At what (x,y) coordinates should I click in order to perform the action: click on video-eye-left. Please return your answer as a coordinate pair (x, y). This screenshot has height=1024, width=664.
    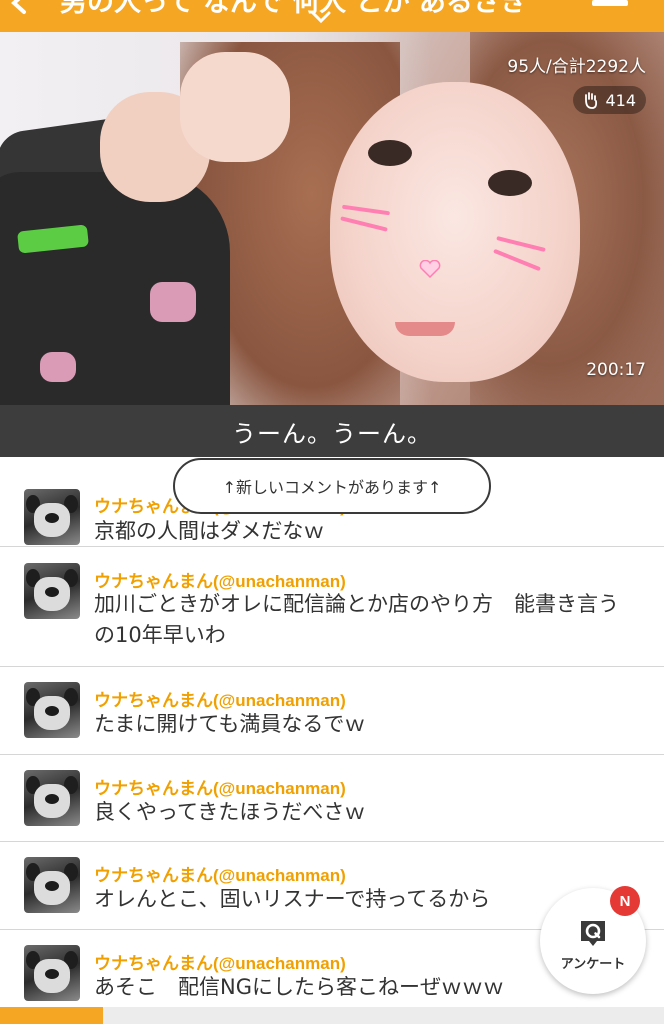
    Looking at the image, I should click on (390, 153).